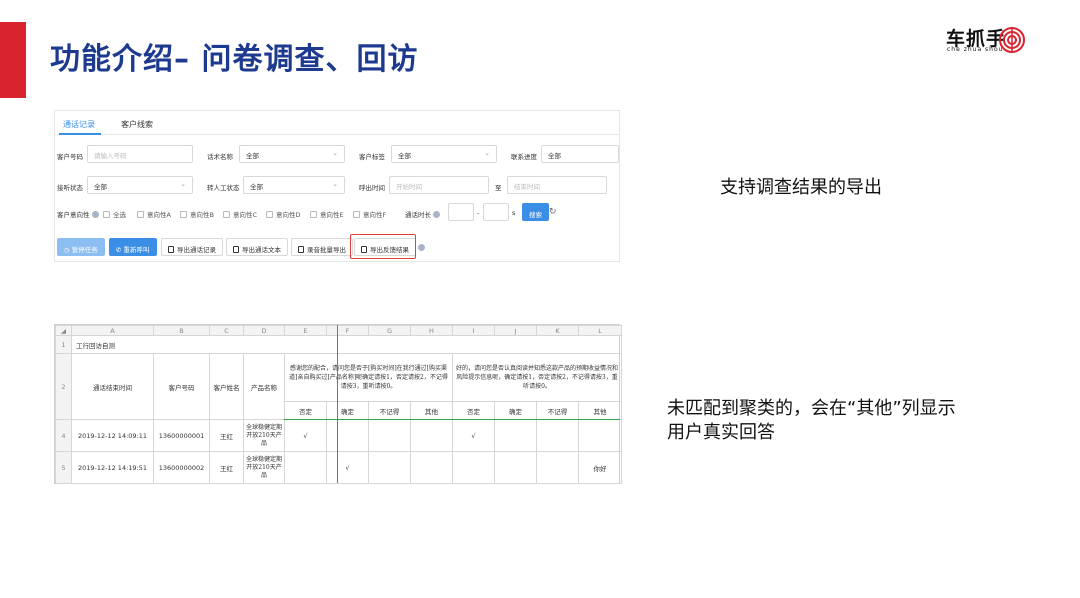 This screenshot has width=1080, height=598. What do you see at coordinates (73, 215) in the screenshot?
I see `intent-label-text: 客户意向性` at bounding box center [73, 215].